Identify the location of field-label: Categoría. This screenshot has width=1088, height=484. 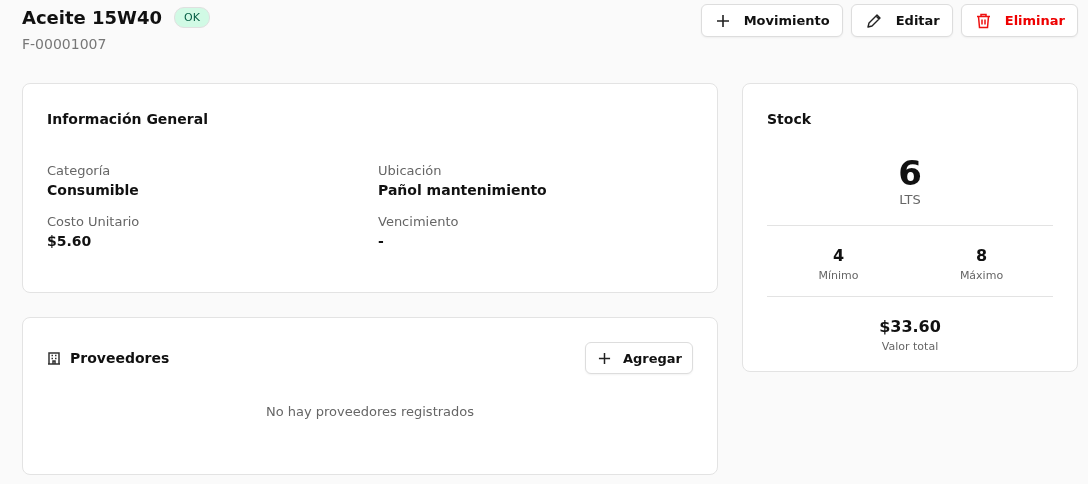
(79, 170).